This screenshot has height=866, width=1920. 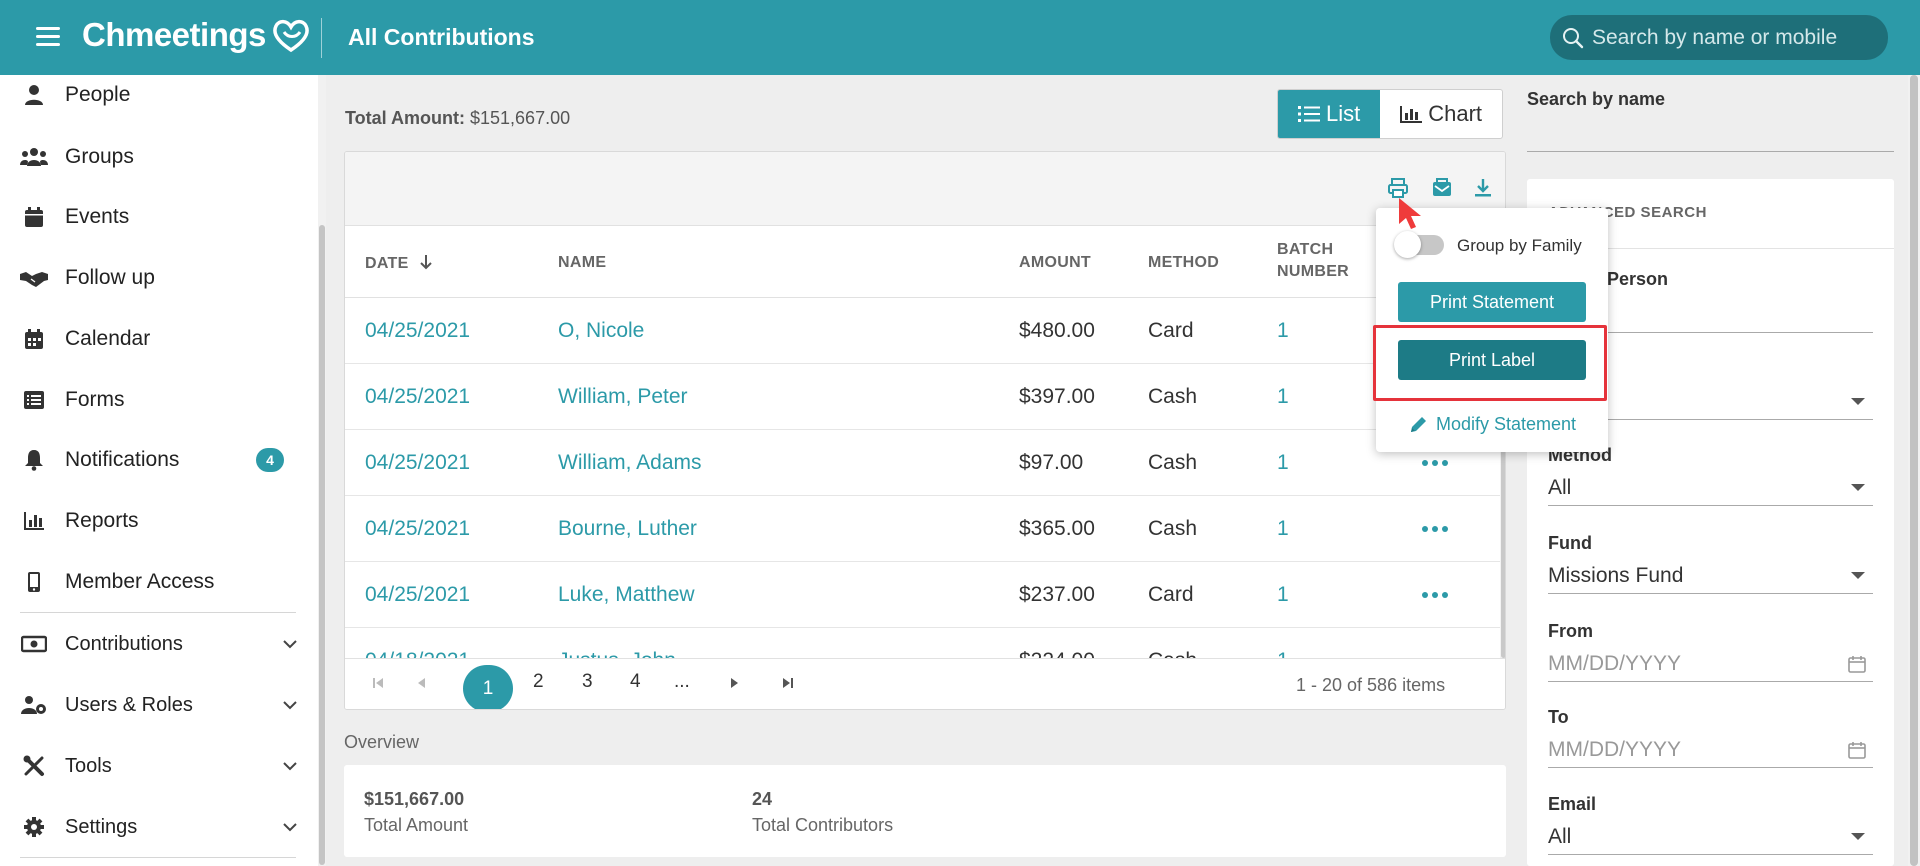 I want to click on page-button: 4, so click(x=635, y=682).